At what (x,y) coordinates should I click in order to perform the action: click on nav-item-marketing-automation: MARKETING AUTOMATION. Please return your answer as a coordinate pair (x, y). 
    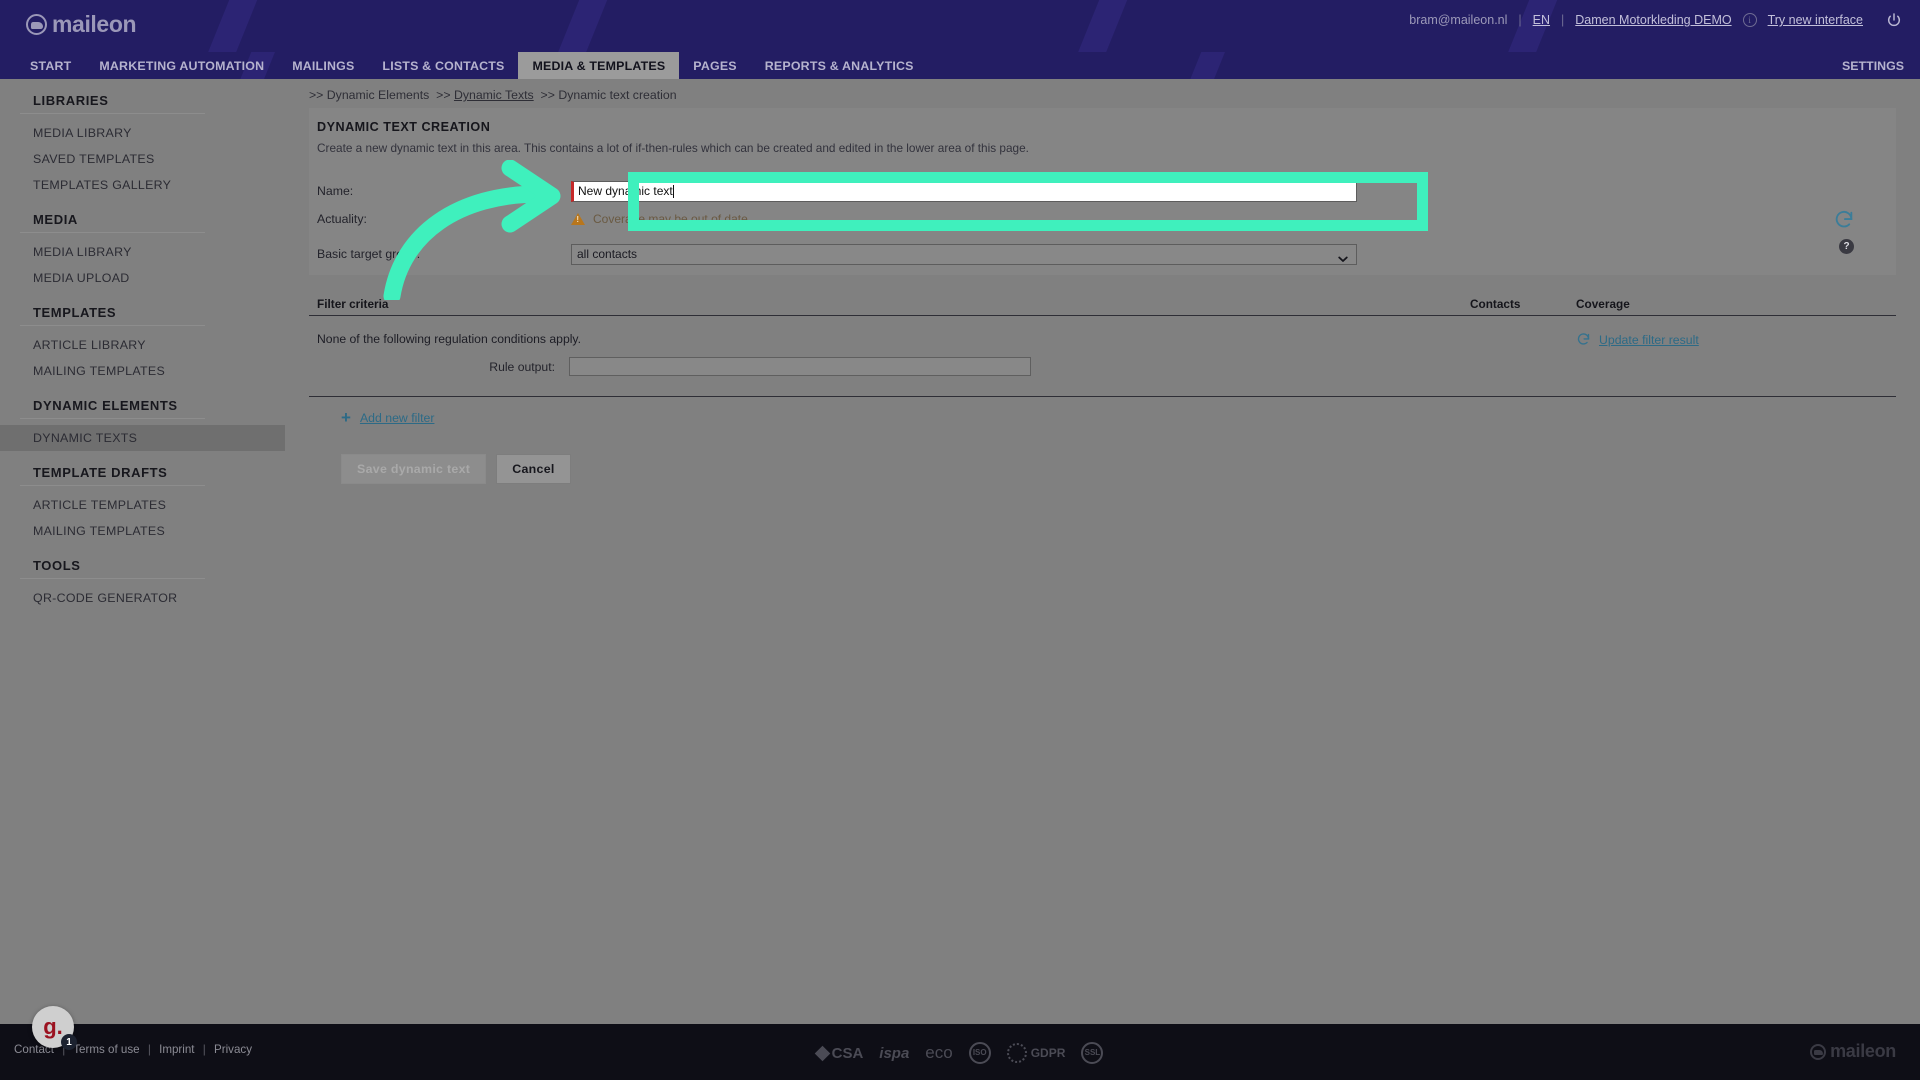
    Looking at the image, I should click on (181, 65).